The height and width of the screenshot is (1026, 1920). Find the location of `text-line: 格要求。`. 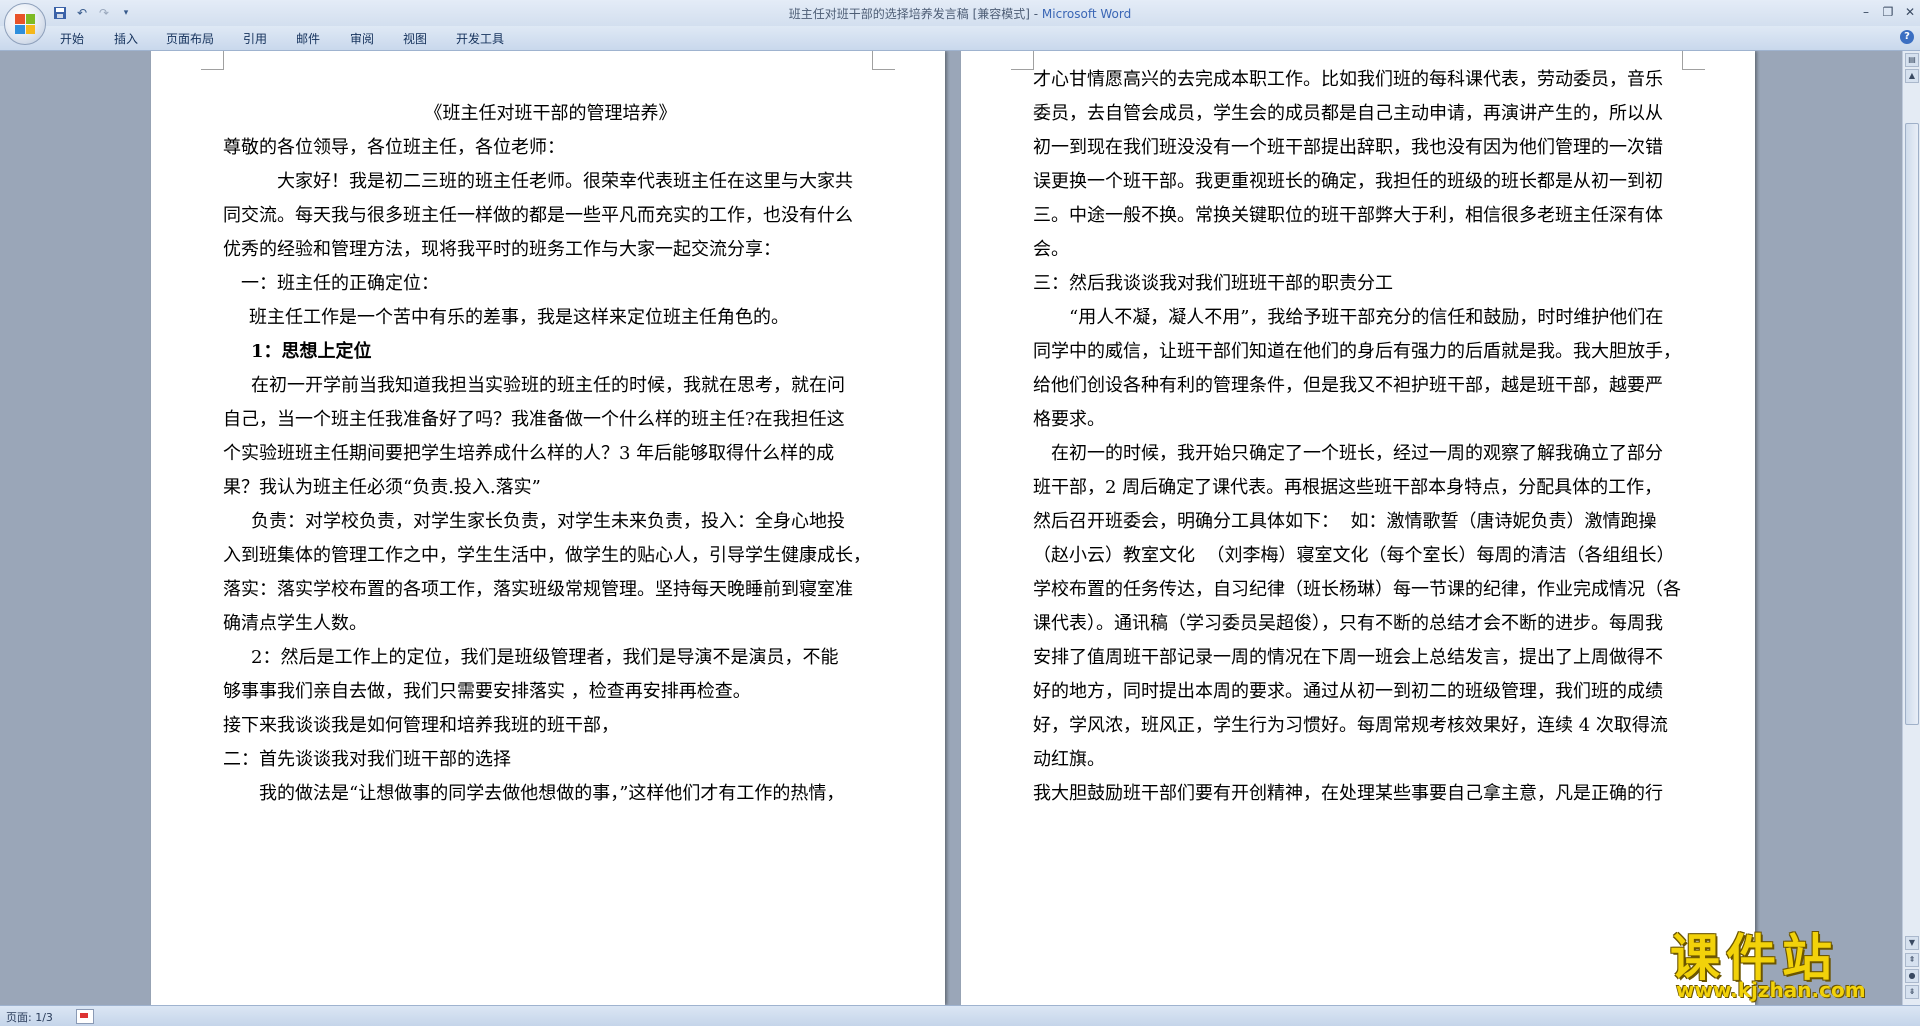

text-line: 格要求。 is located at coordinates (1069, 420).